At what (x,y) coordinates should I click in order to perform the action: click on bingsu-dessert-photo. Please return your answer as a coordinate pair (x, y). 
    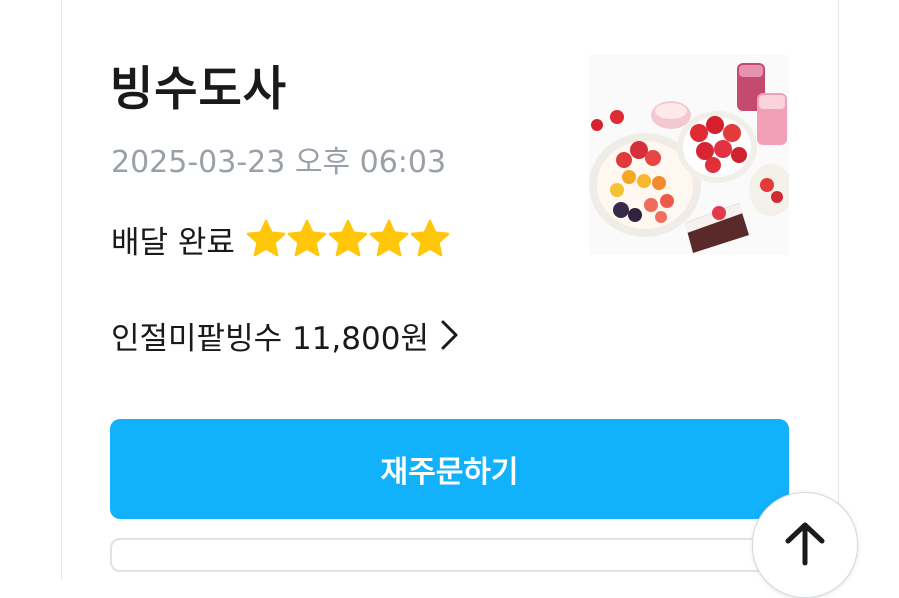
    Looking at the image, I should click on (689, 155).